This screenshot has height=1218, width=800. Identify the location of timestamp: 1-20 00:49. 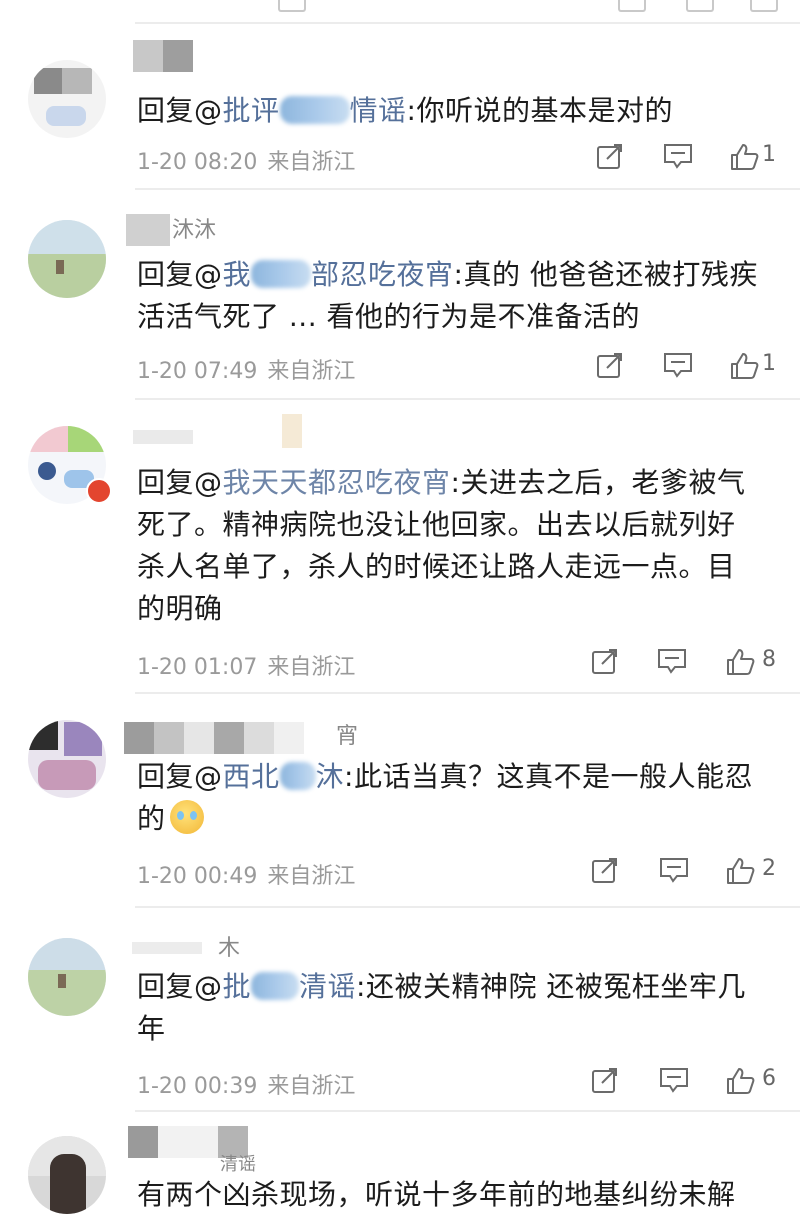
(197, 876).